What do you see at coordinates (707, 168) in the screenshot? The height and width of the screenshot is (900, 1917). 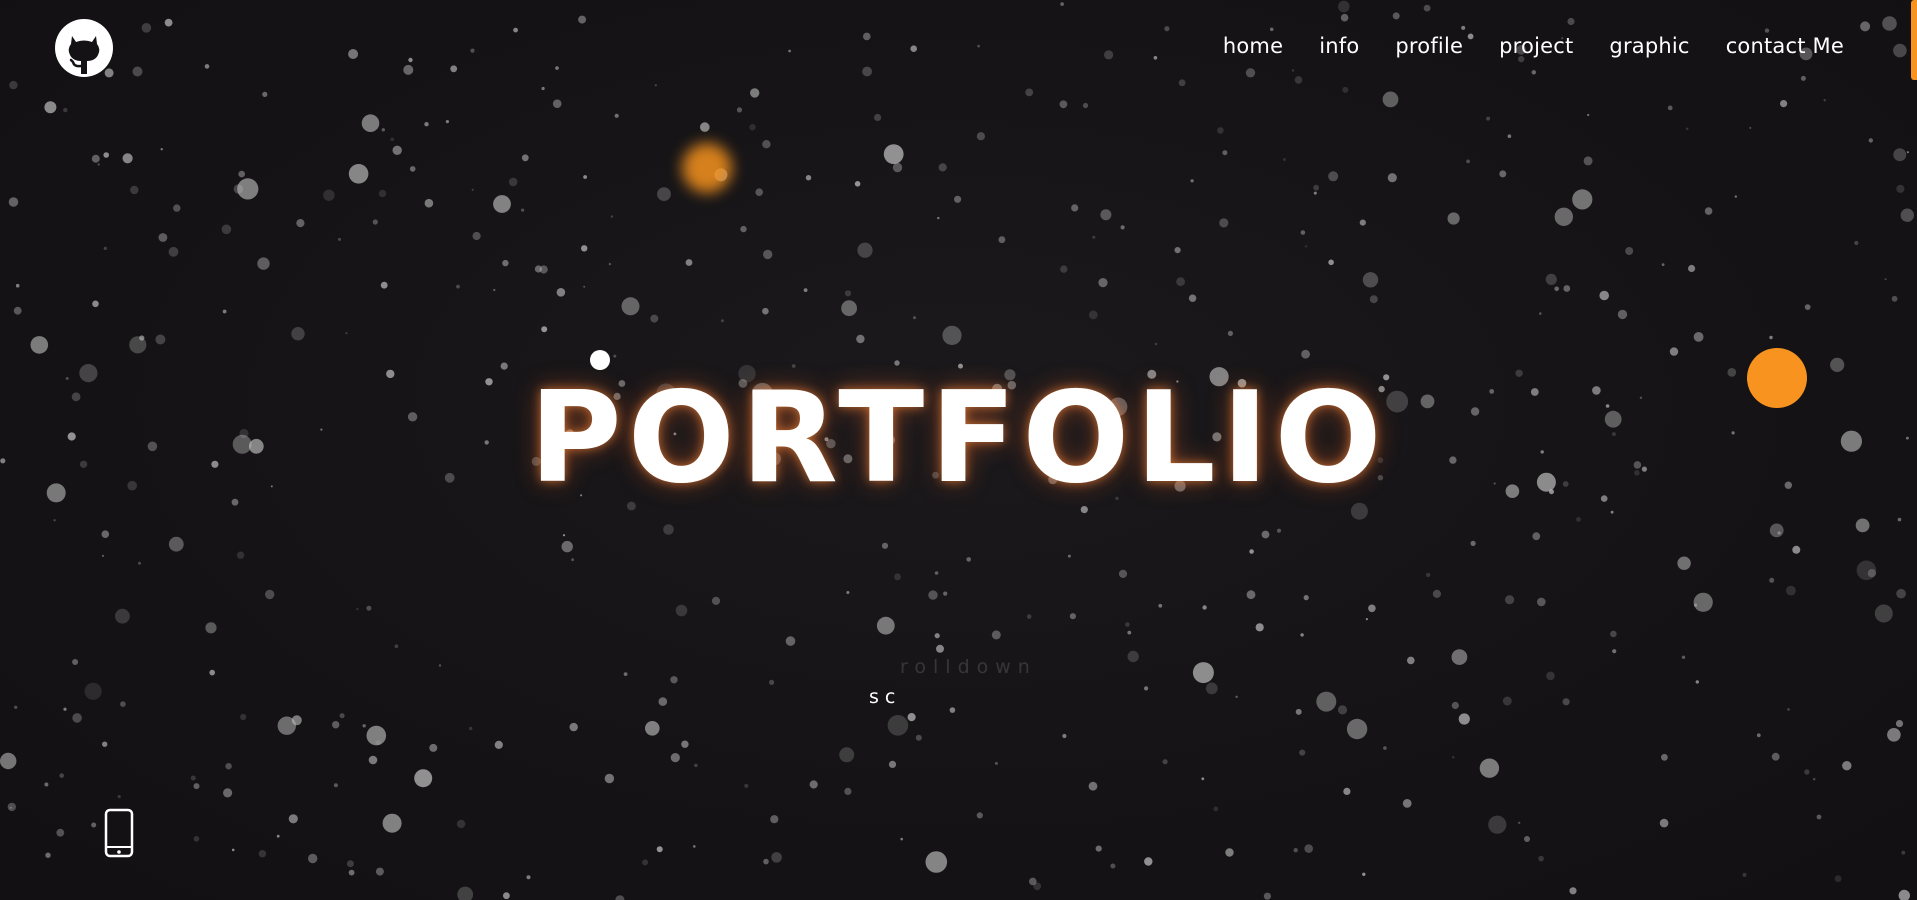 I see `orange-glow-particle` at bounding box center [707, 168].